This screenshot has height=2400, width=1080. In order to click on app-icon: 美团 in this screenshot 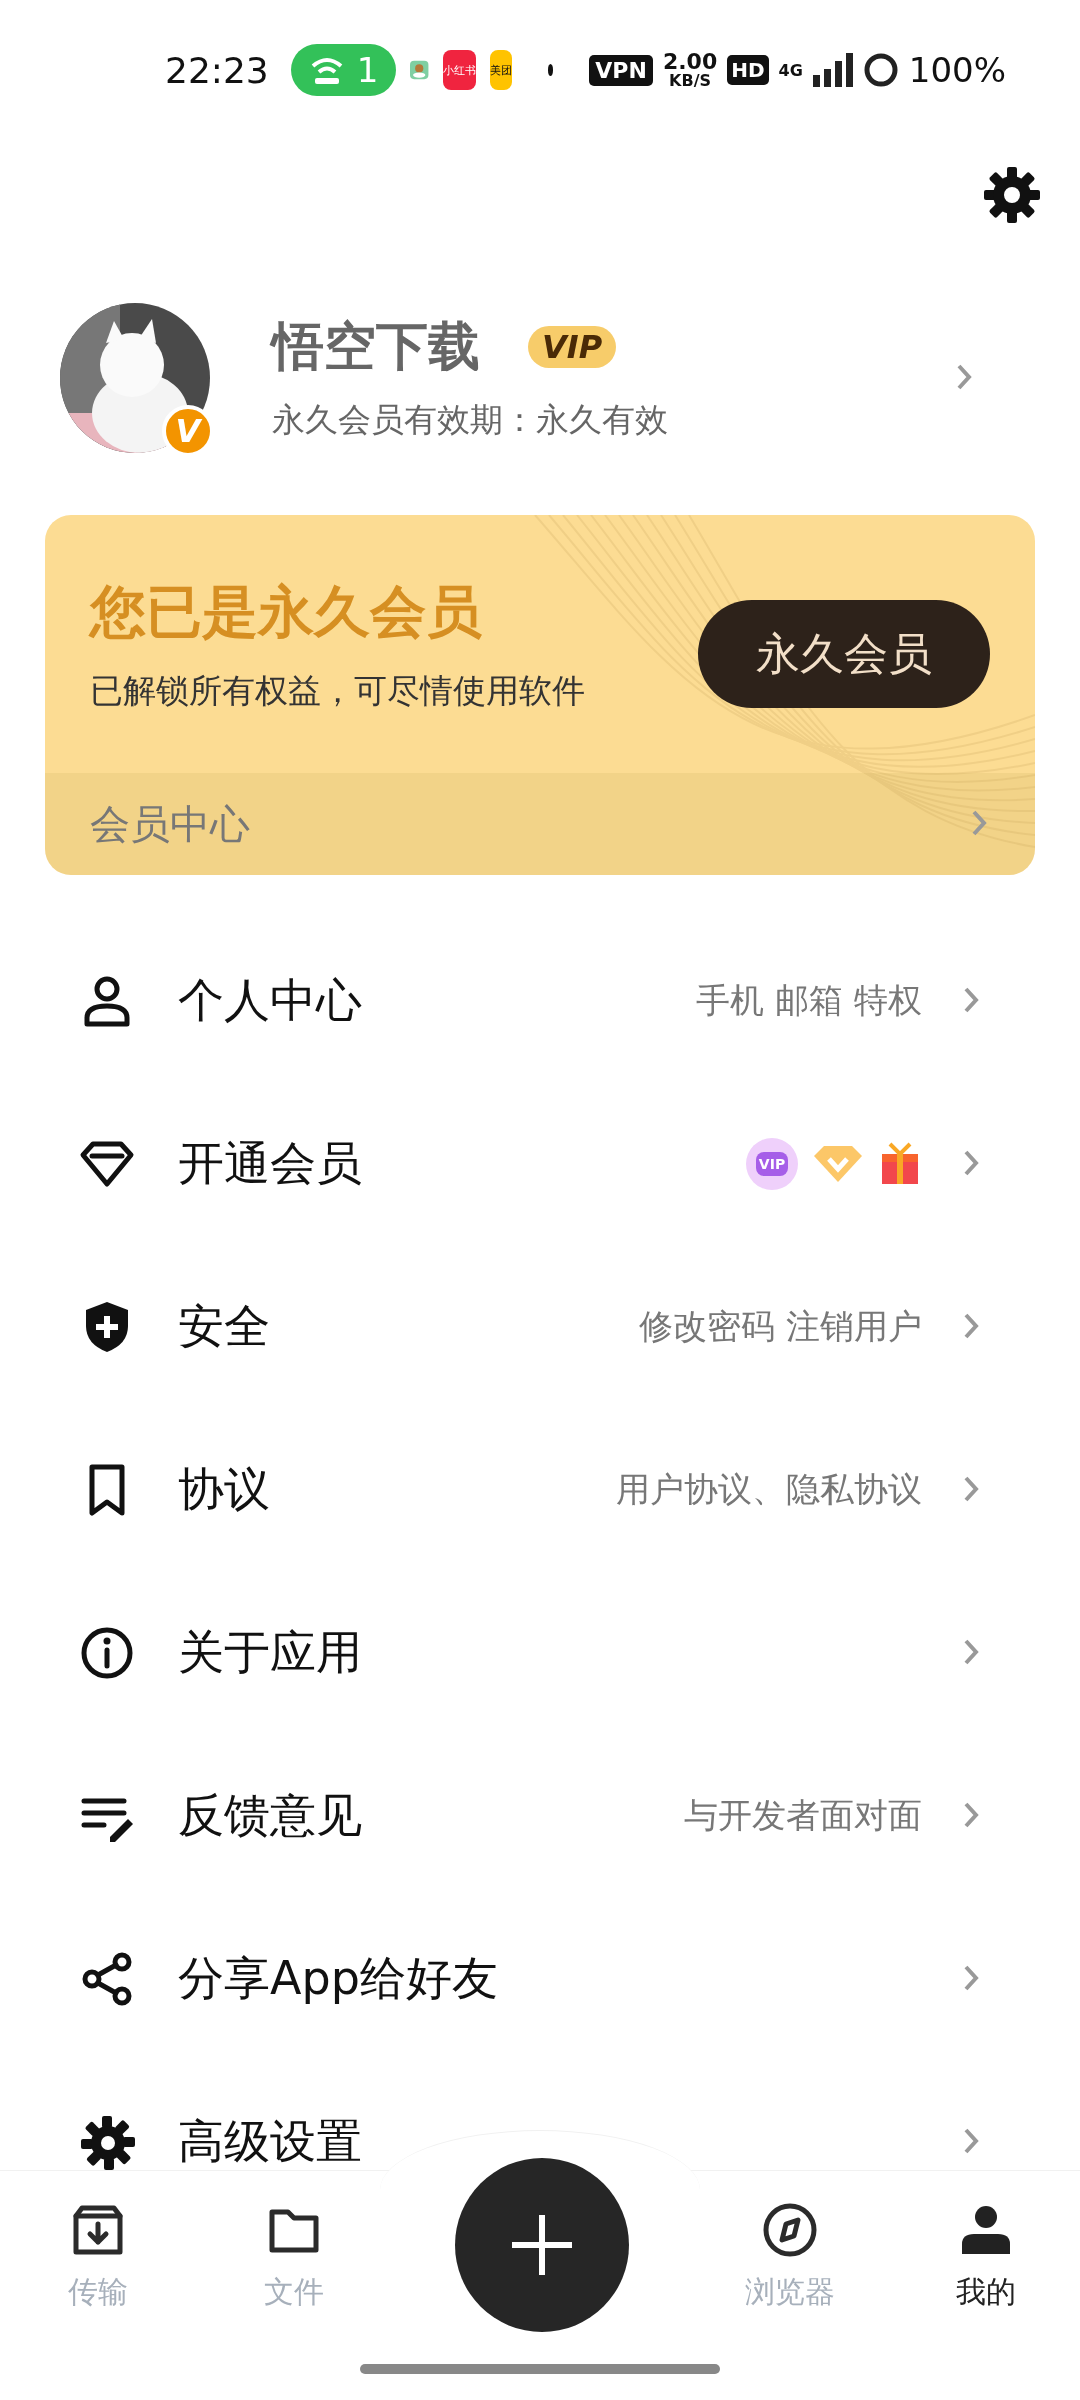, I will do `click(500, 70)`.